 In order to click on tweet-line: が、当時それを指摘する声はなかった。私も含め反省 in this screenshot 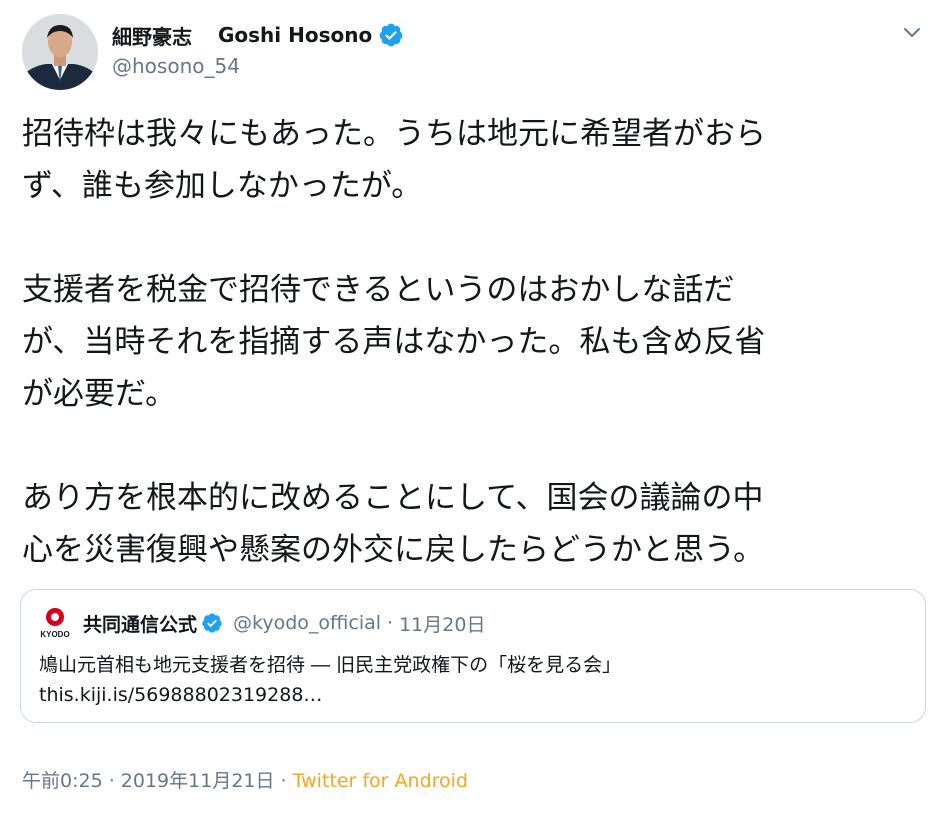, I will do `click(394, 342)`.